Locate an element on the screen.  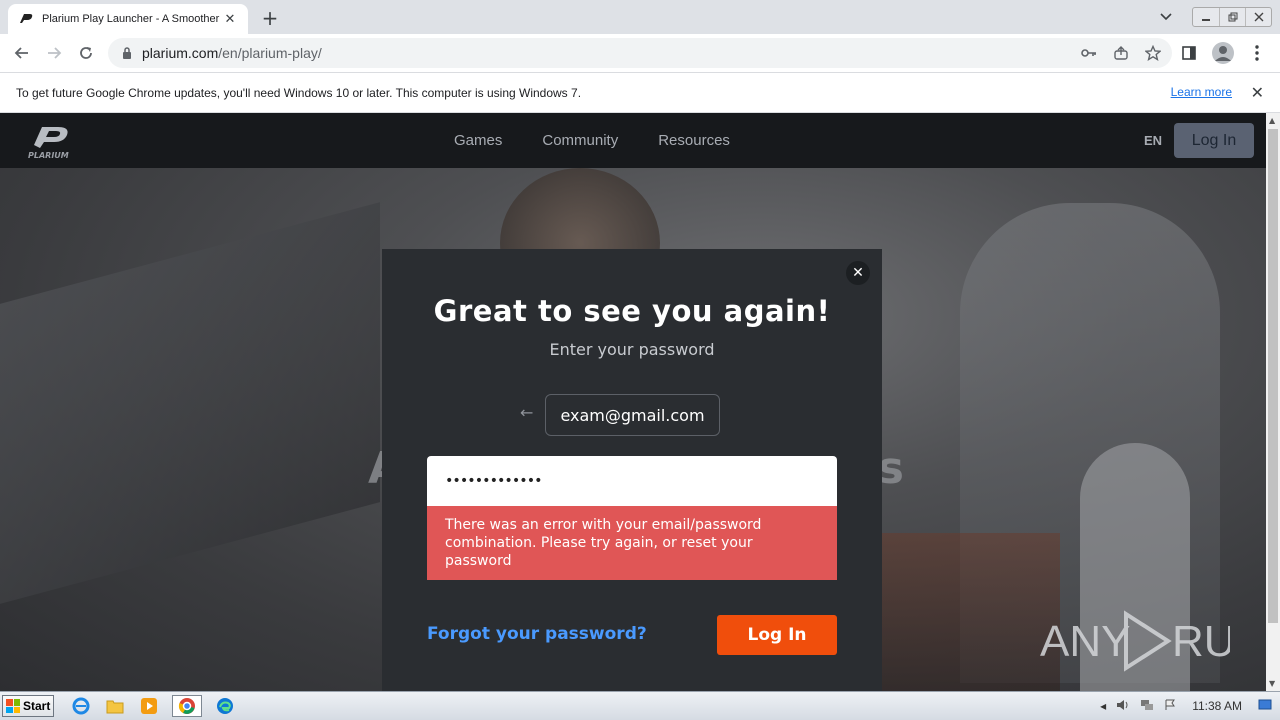
window-buttons is located at coordinates (1232, 17).